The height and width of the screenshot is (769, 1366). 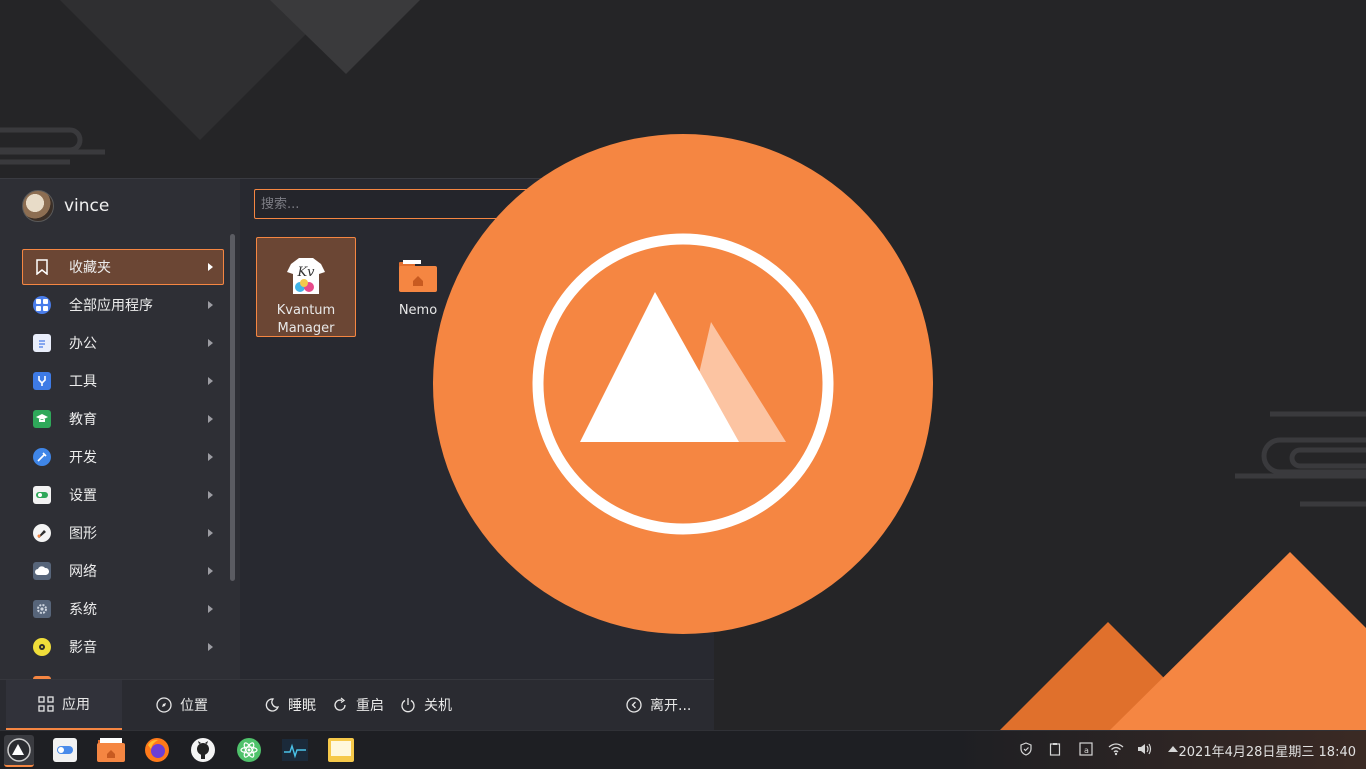 What do you see at coordinates (19, 751) in the screenshot?
I see `start-menu-icon` at bounding box center [19, 751].